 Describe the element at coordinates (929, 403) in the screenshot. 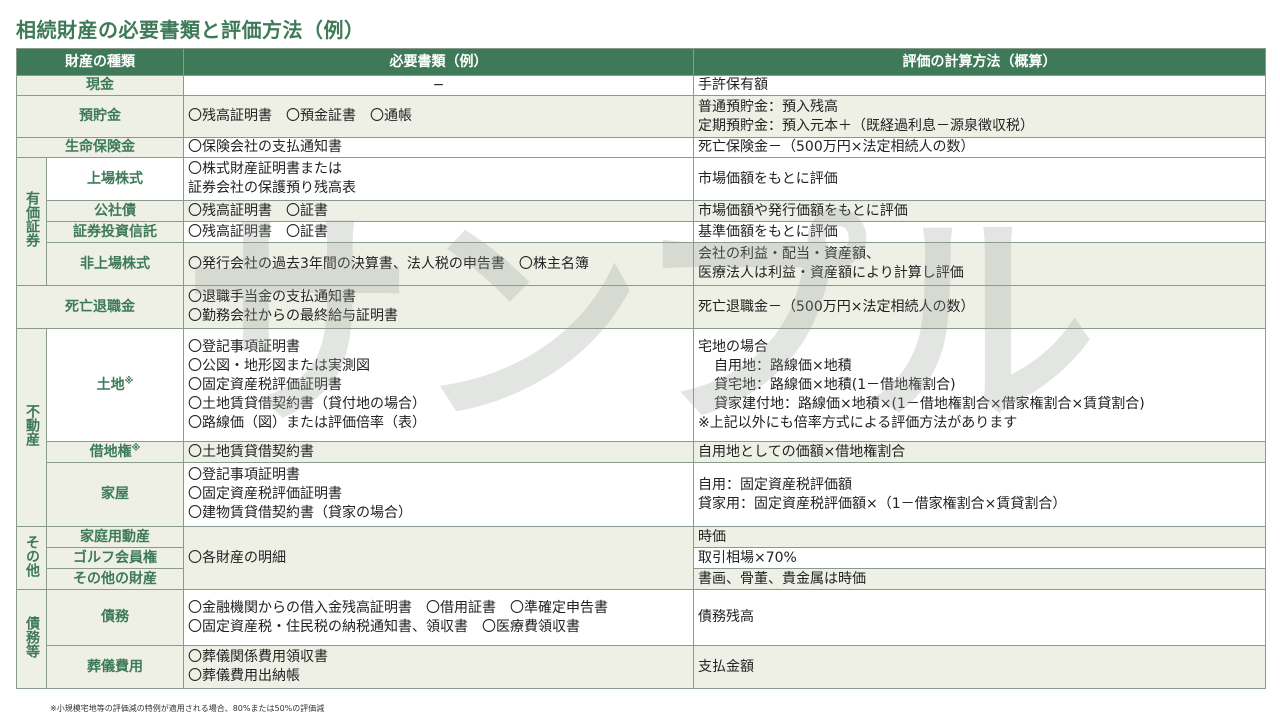

I see `row-land-eval-sub-3: 貸家建付地：路線価×地積×(1－借地権割合×借家権割合×賃貸割合)` at that location.